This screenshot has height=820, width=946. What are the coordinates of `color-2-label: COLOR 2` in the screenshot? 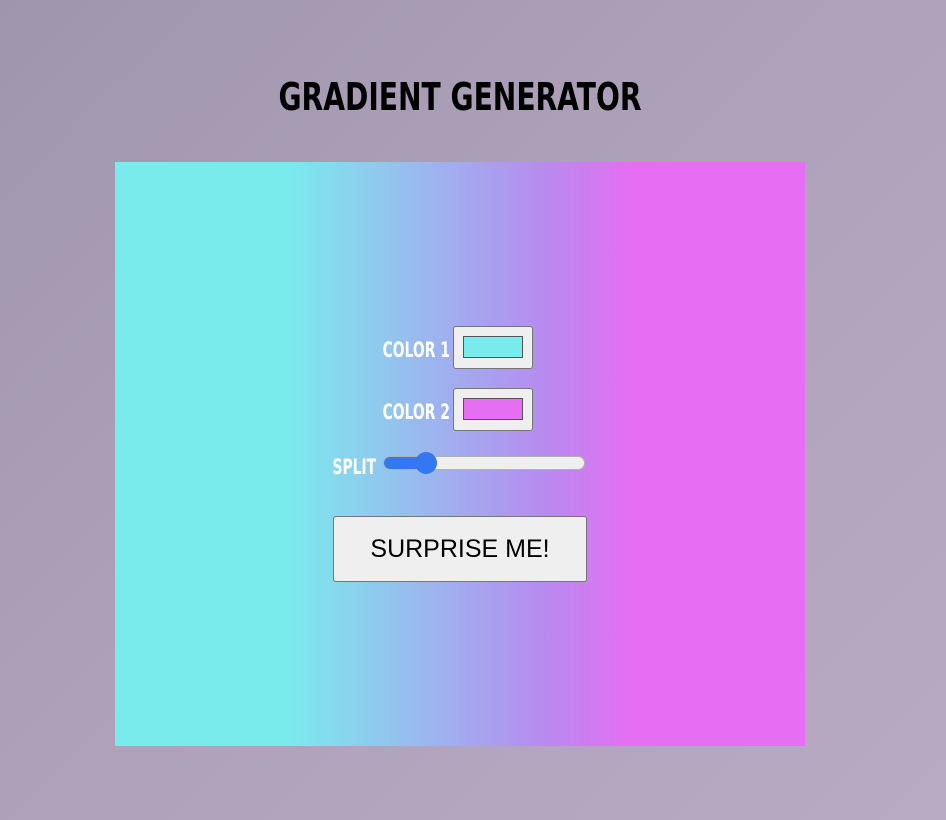 It's located at (416, 412).